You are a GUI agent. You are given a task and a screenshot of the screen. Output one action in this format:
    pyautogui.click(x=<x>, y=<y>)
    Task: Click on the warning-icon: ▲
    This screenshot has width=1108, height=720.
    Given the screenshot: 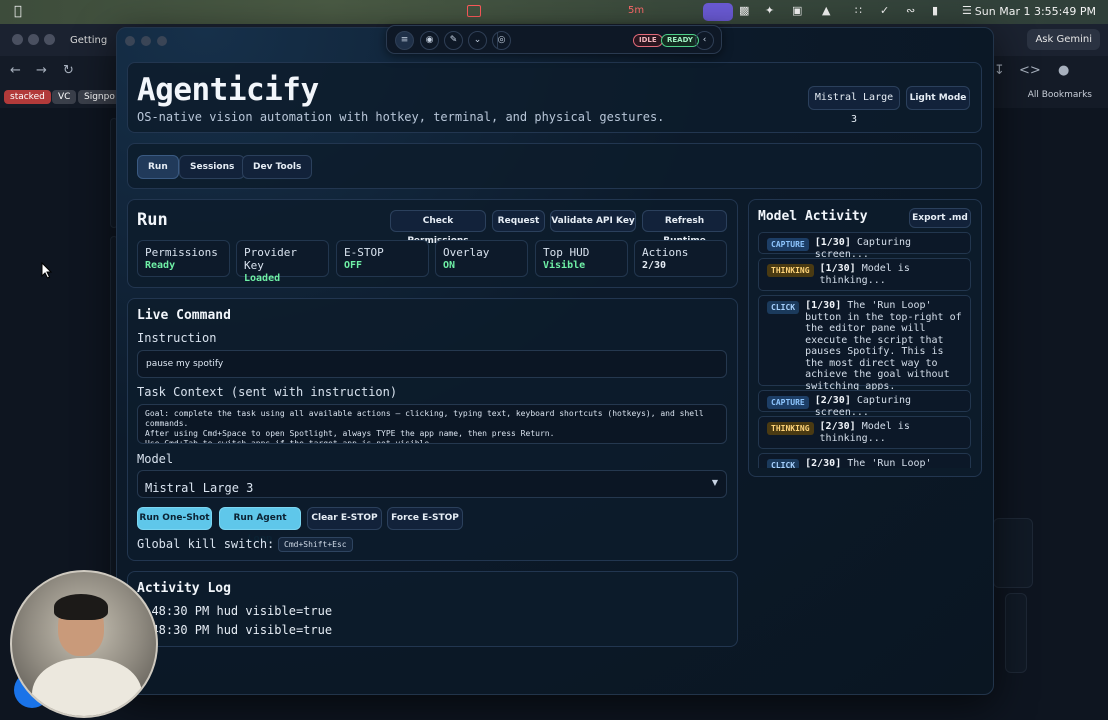 What is the action you would take?
    pyautogui.click(x=830, y=11)
    